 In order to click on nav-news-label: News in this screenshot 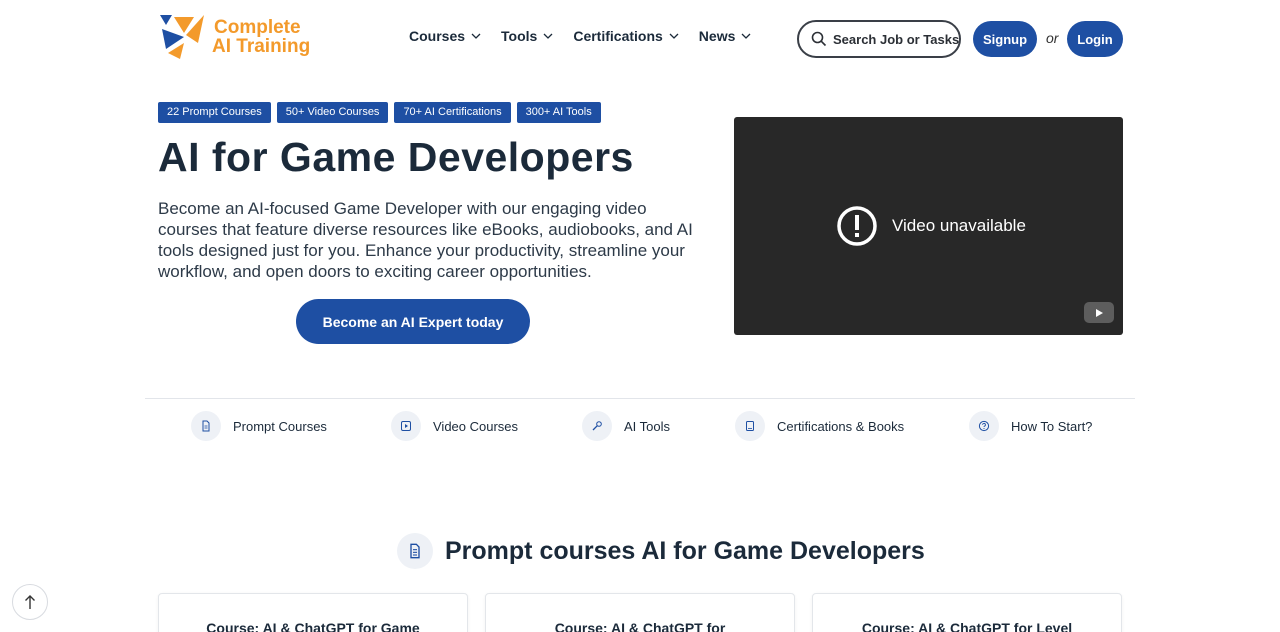, I will do `click(717, 36)`.